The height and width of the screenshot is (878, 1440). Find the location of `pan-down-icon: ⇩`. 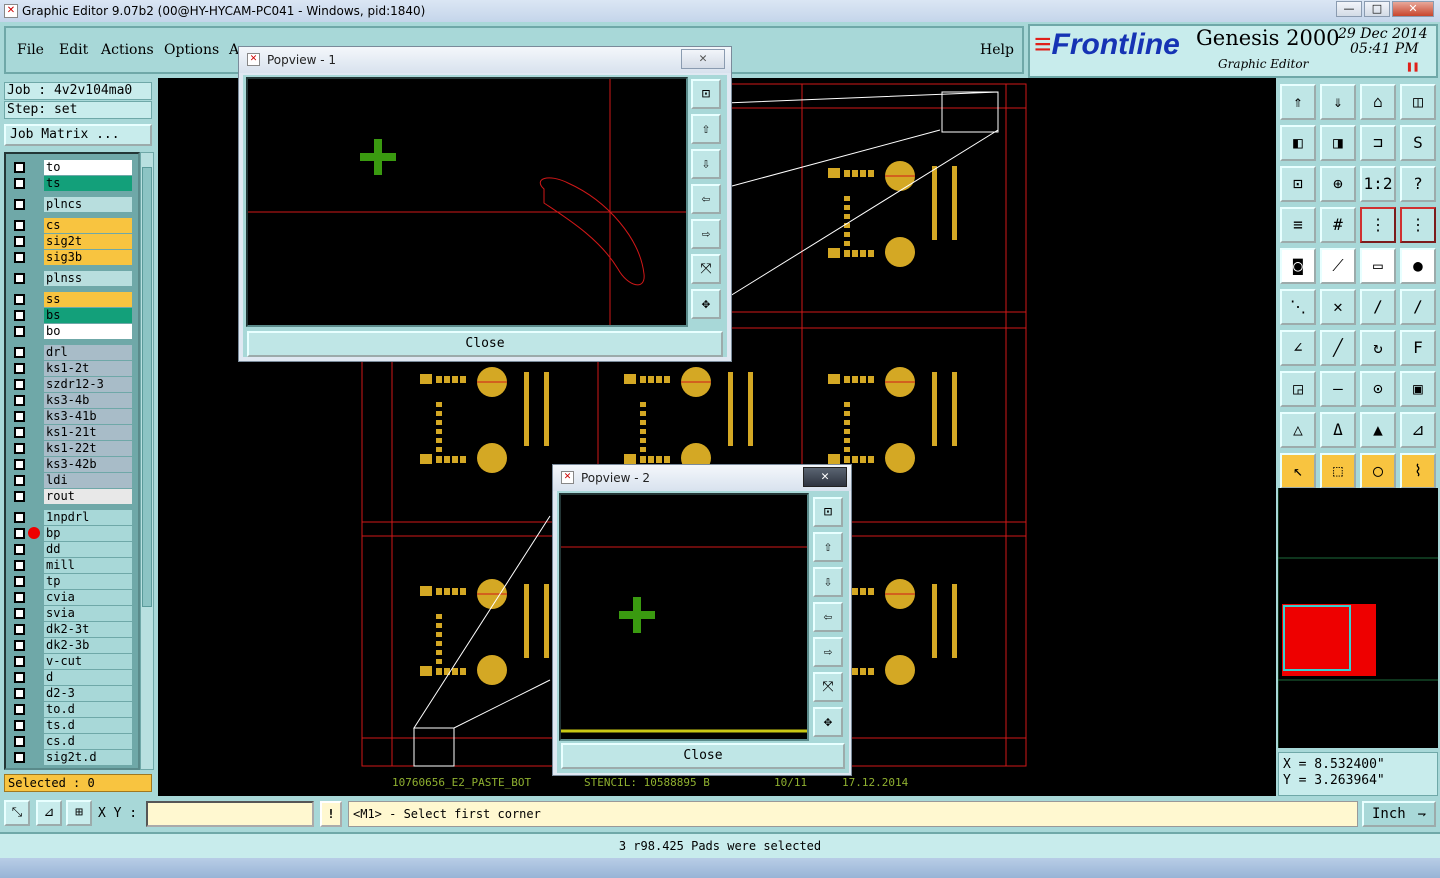

pan-down-icon: ⇩ is located at coordinates (706, 164).